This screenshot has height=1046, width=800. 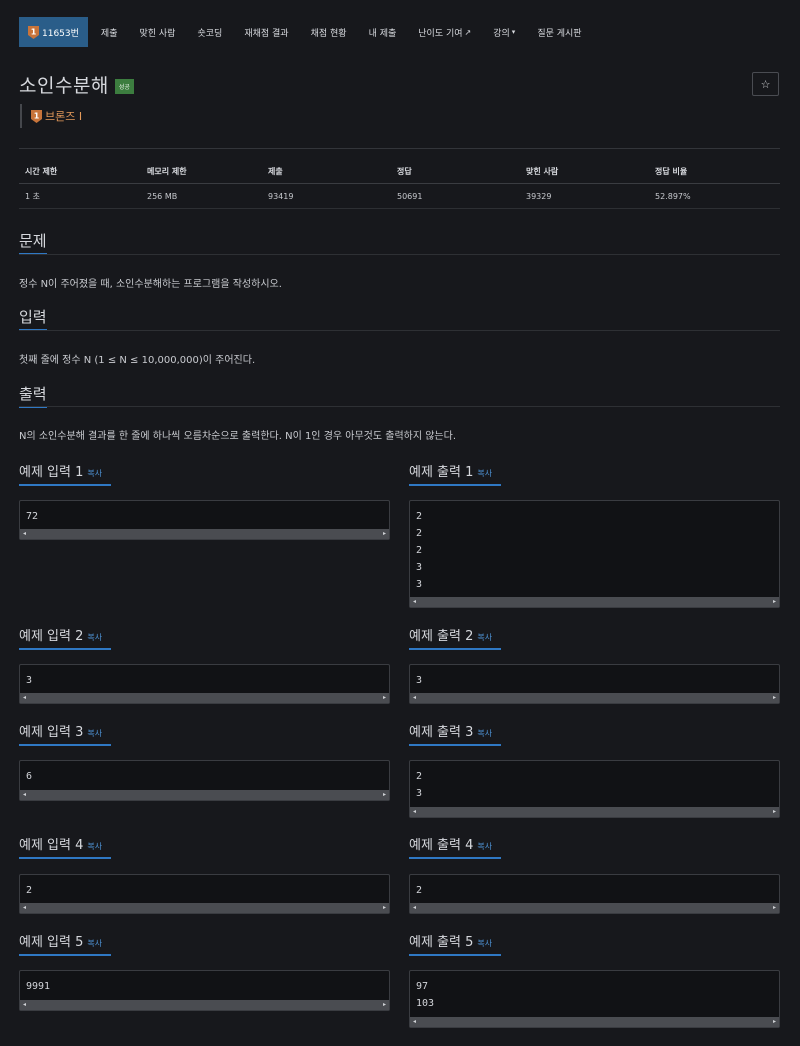 I want to click on input-description: 첫째 줄에 정수 N (1 ≤ N ≤ 10,000,000)이 주어진다., so click(x=137, y=360).